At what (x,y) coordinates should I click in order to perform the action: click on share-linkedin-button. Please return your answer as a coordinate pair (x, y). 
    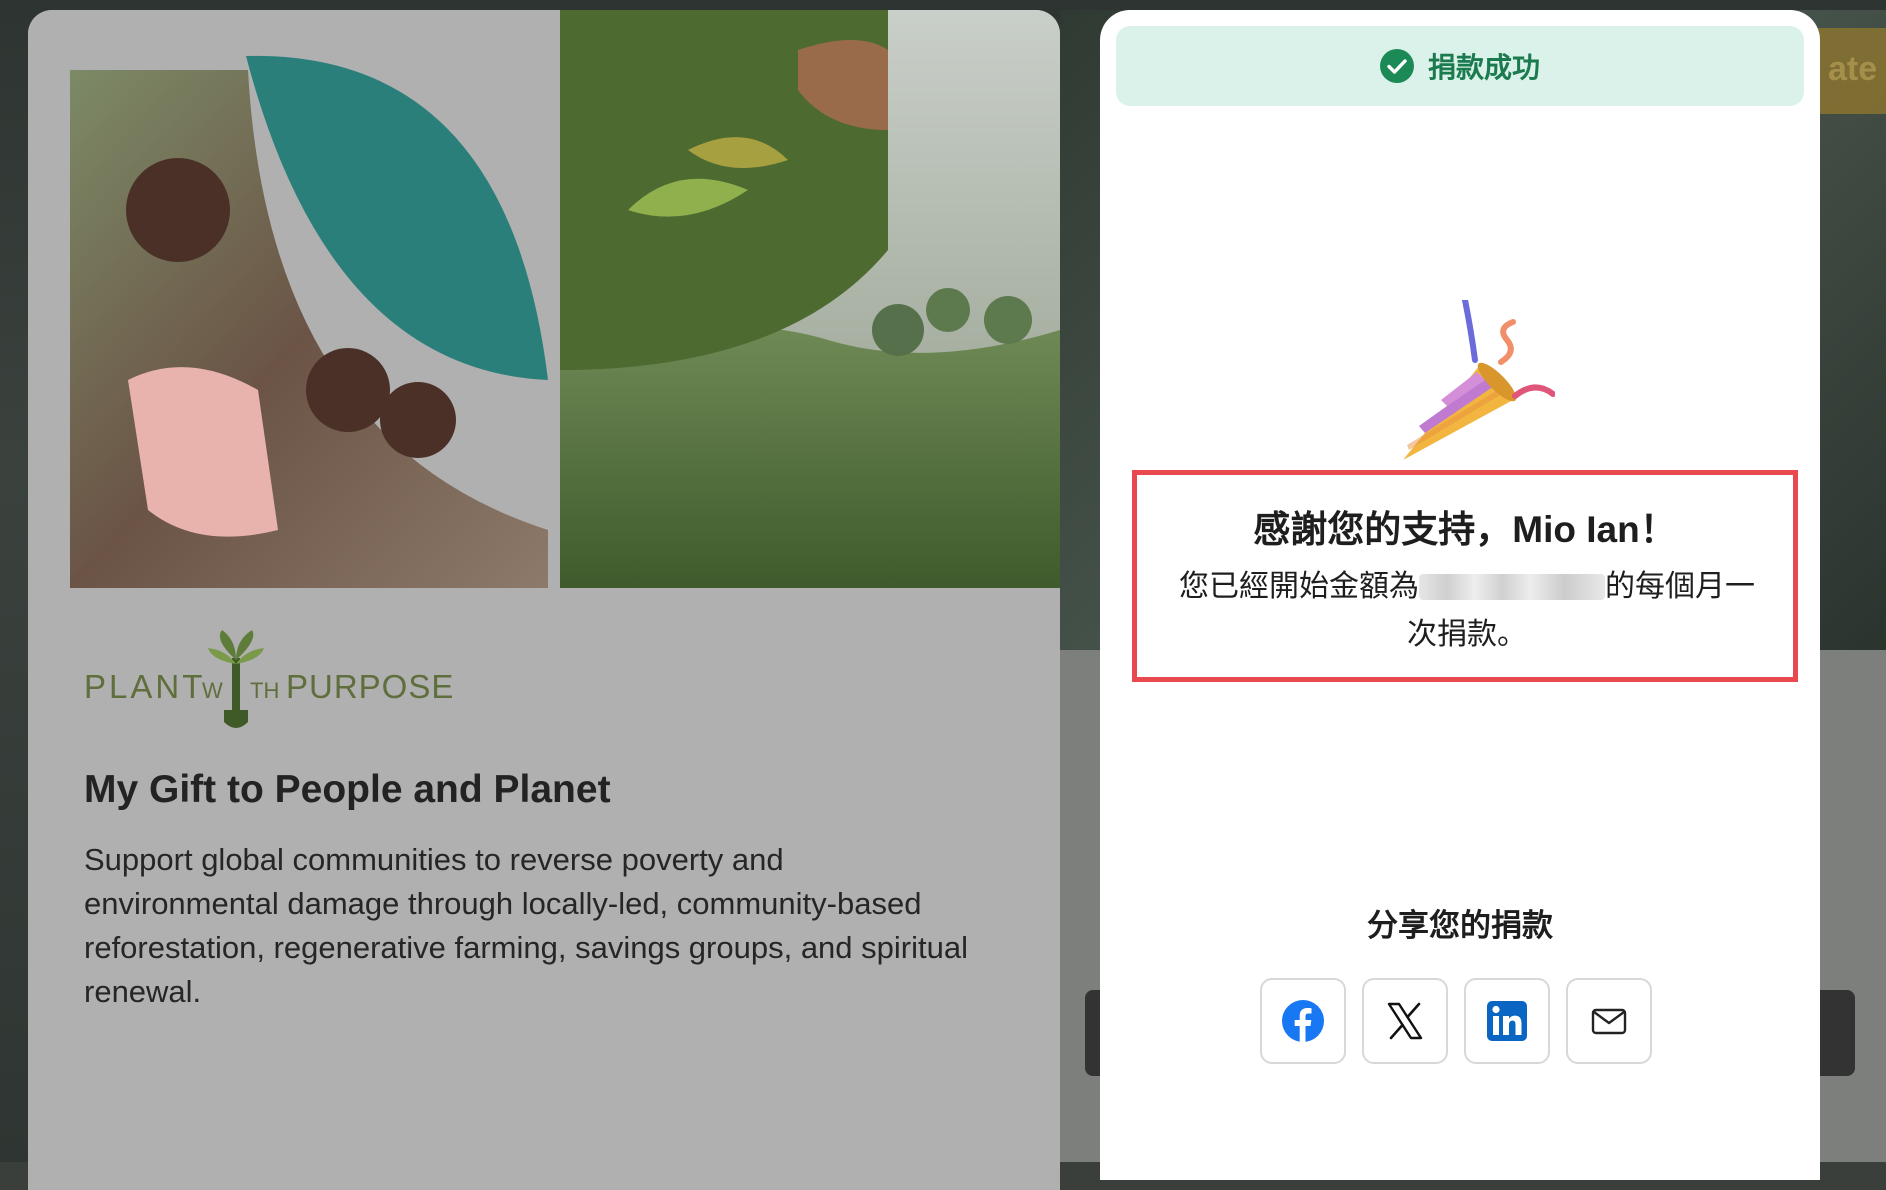
    Looking at the image, I should click on (1507, 1021).